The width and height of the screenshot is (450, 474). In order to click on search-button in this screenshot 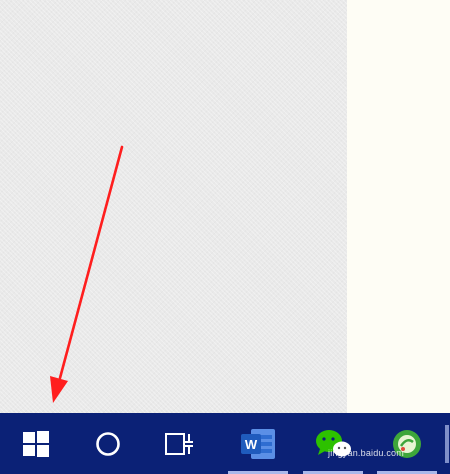, I will do `click(108, 443)`.